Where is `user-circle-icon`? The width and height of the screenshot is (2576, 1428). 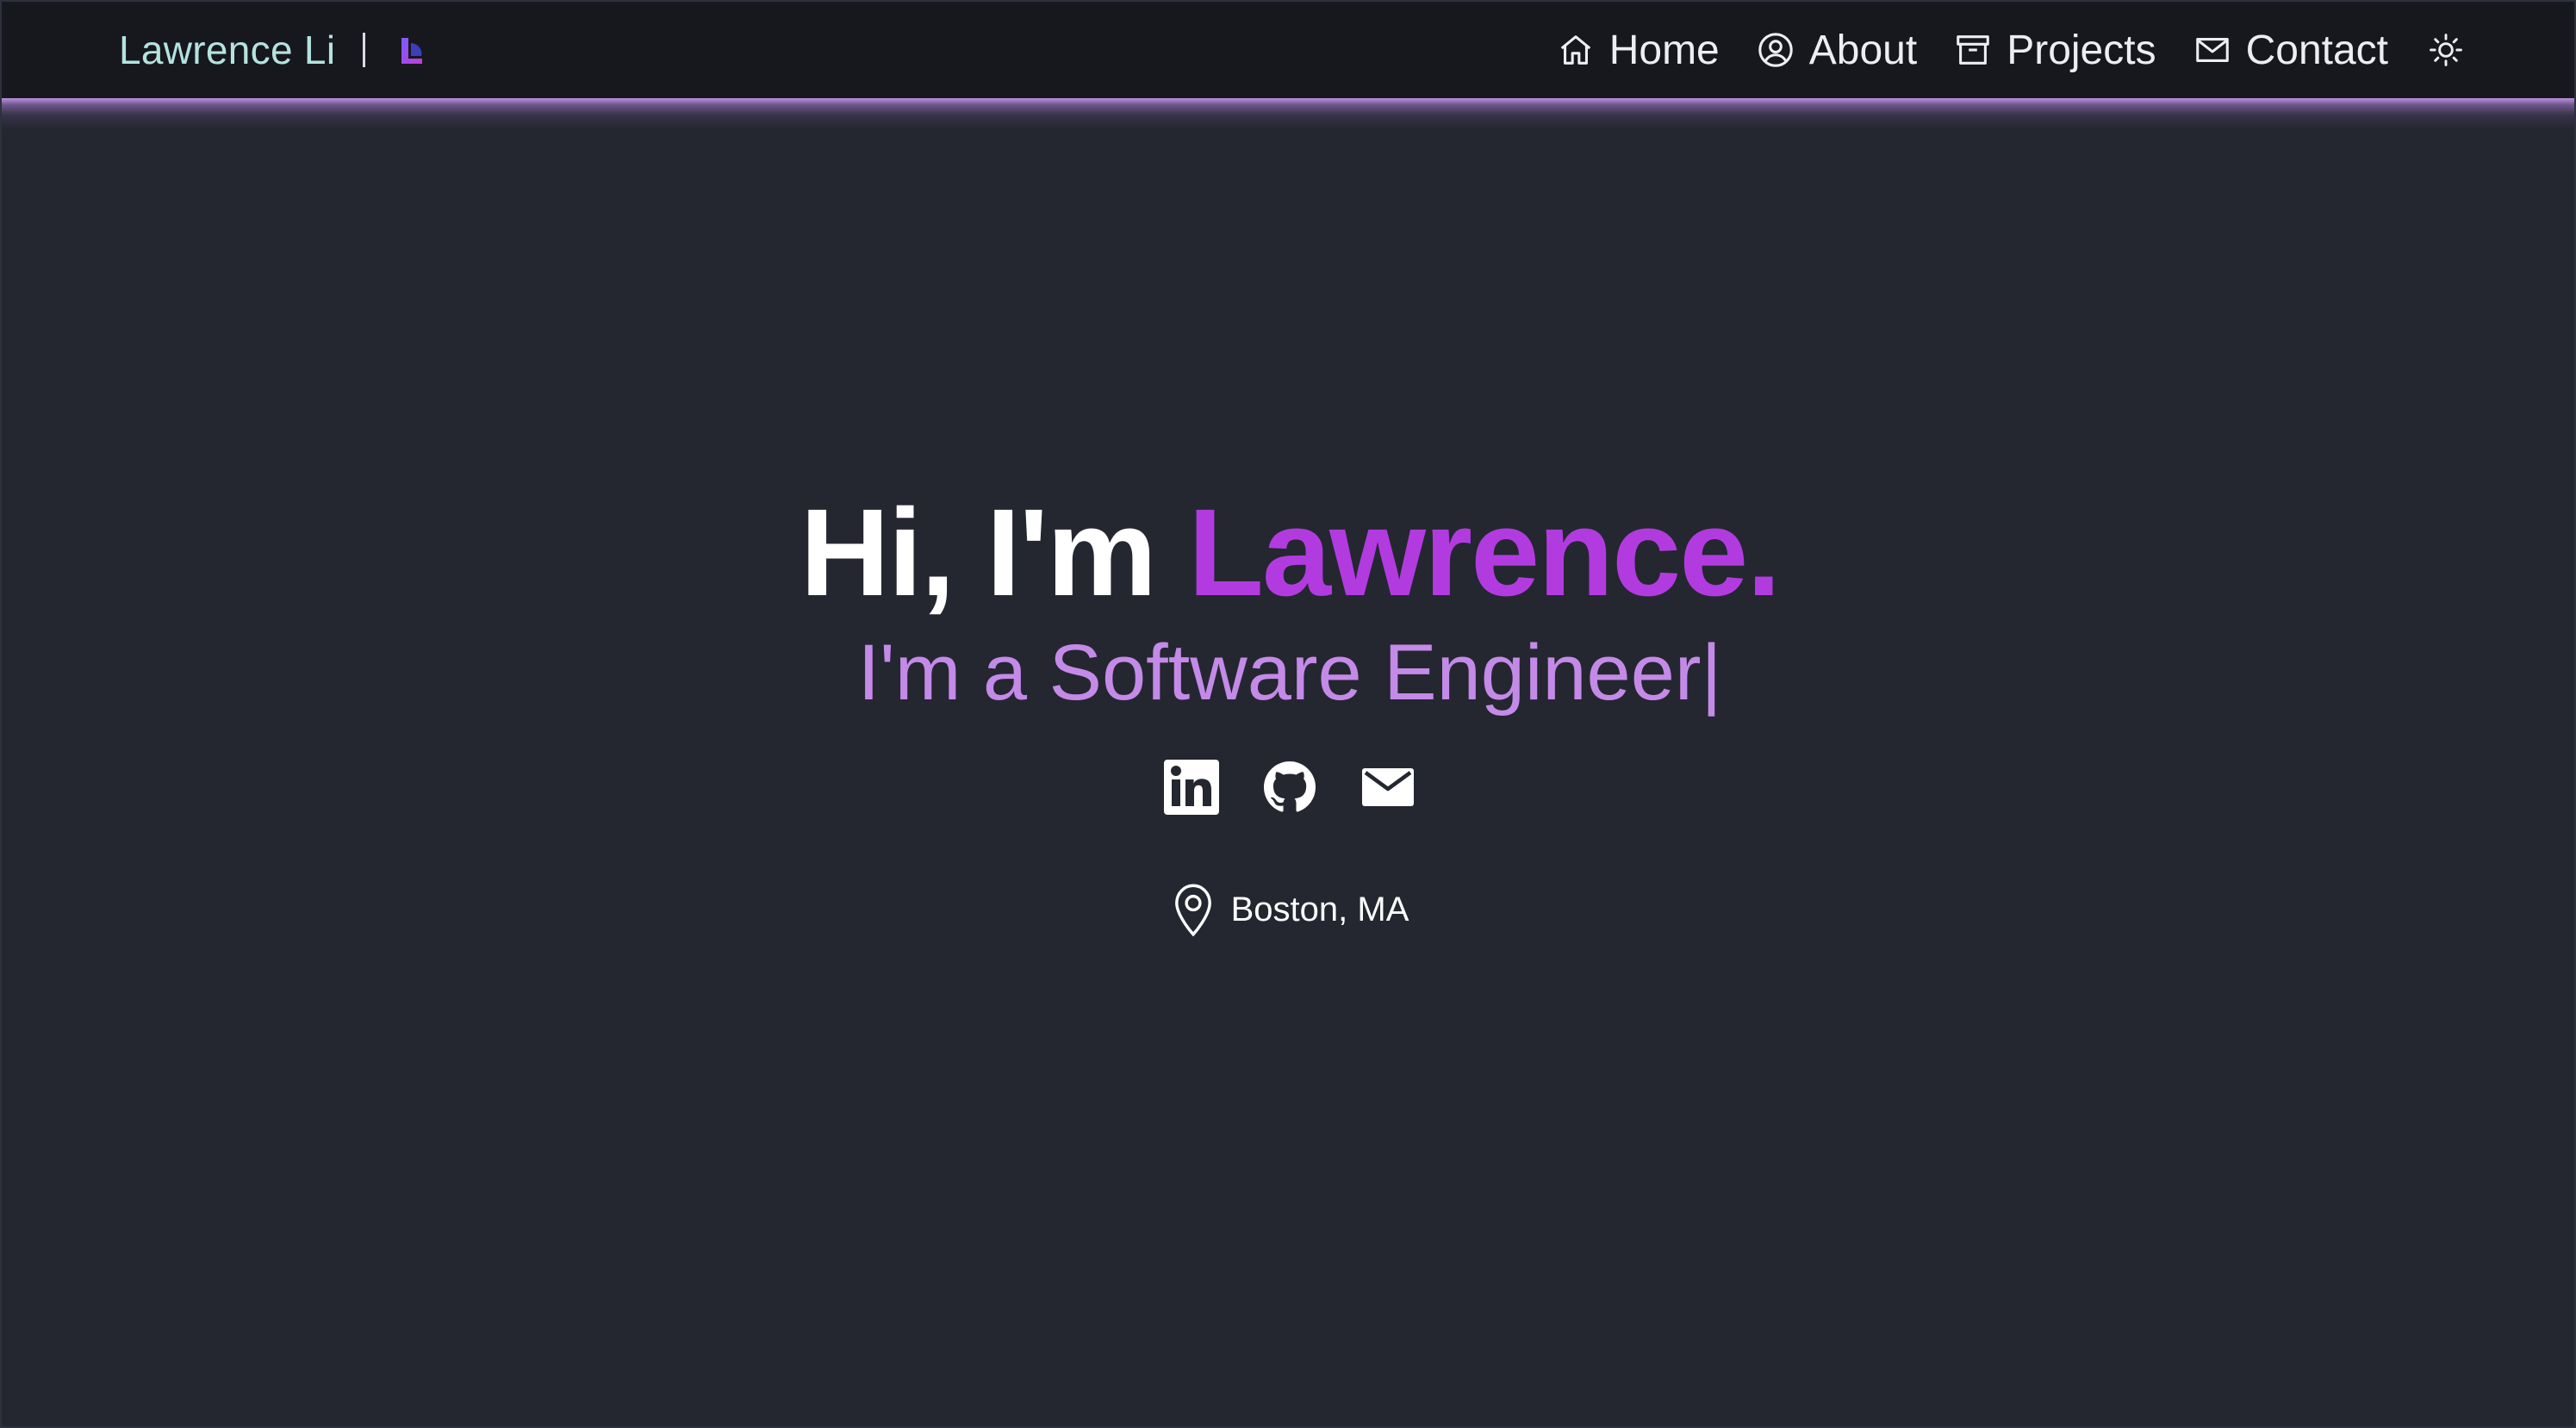
user-circle-icon is located at coordinates (1776, 50).